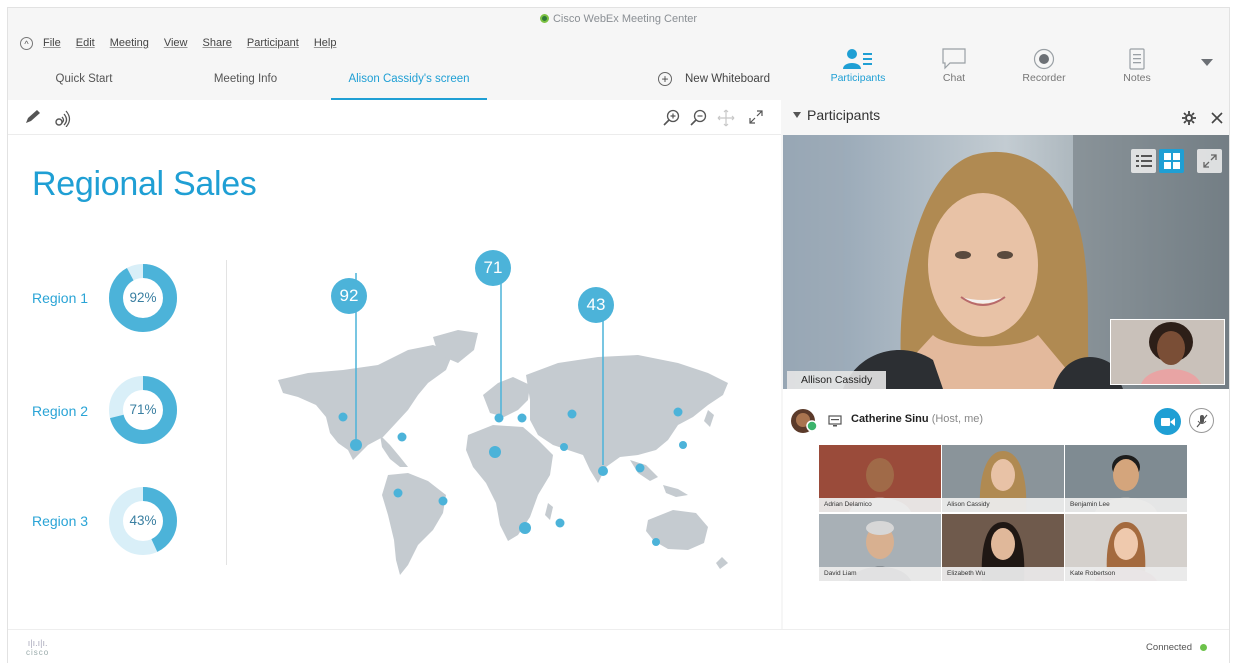 This screenshot has width=1235, height=664. I want to click on slide-title: Regional Sales, so click(144, 184).